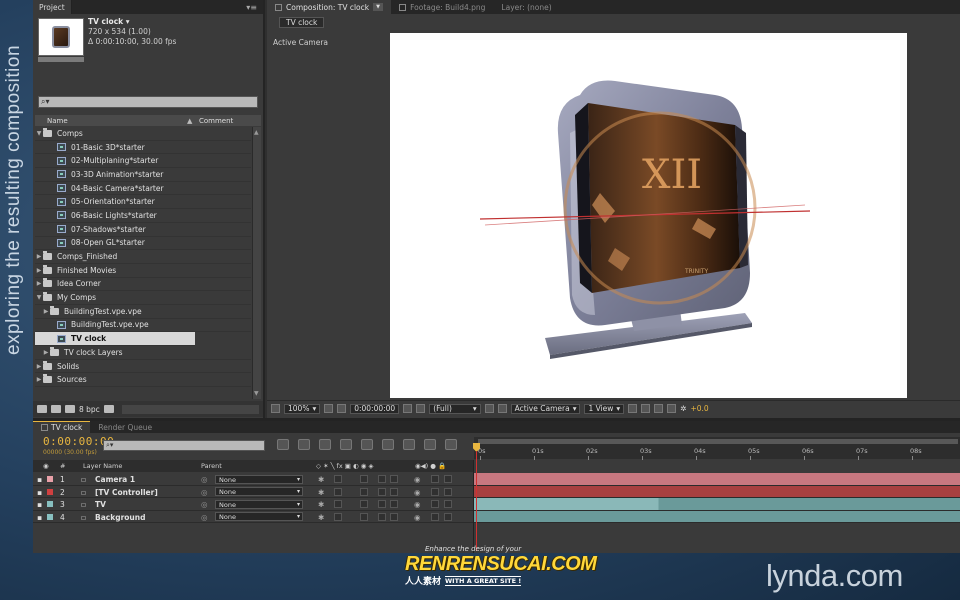 The image size is (960, 600). I want to click on tab-timeline-tv-clock: TV clock, so click(62, 427).